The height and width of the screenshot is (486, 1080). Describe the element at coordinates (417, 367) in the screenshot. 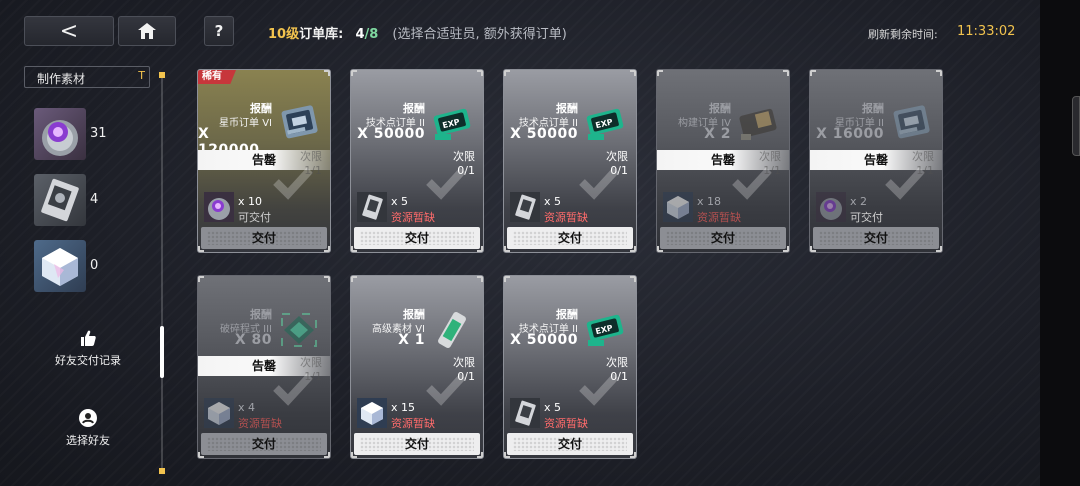

I see `order-card: 报酬 高级素材 VI X 1 次限 0/1 x 15 资源暂缺 交付` at that location.